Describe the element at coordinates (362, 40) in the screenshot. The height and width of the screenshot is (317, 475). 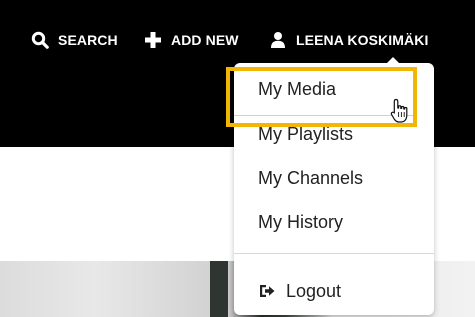
I see `user-name-label: LEENA KOSKIMÄKI` at that location.